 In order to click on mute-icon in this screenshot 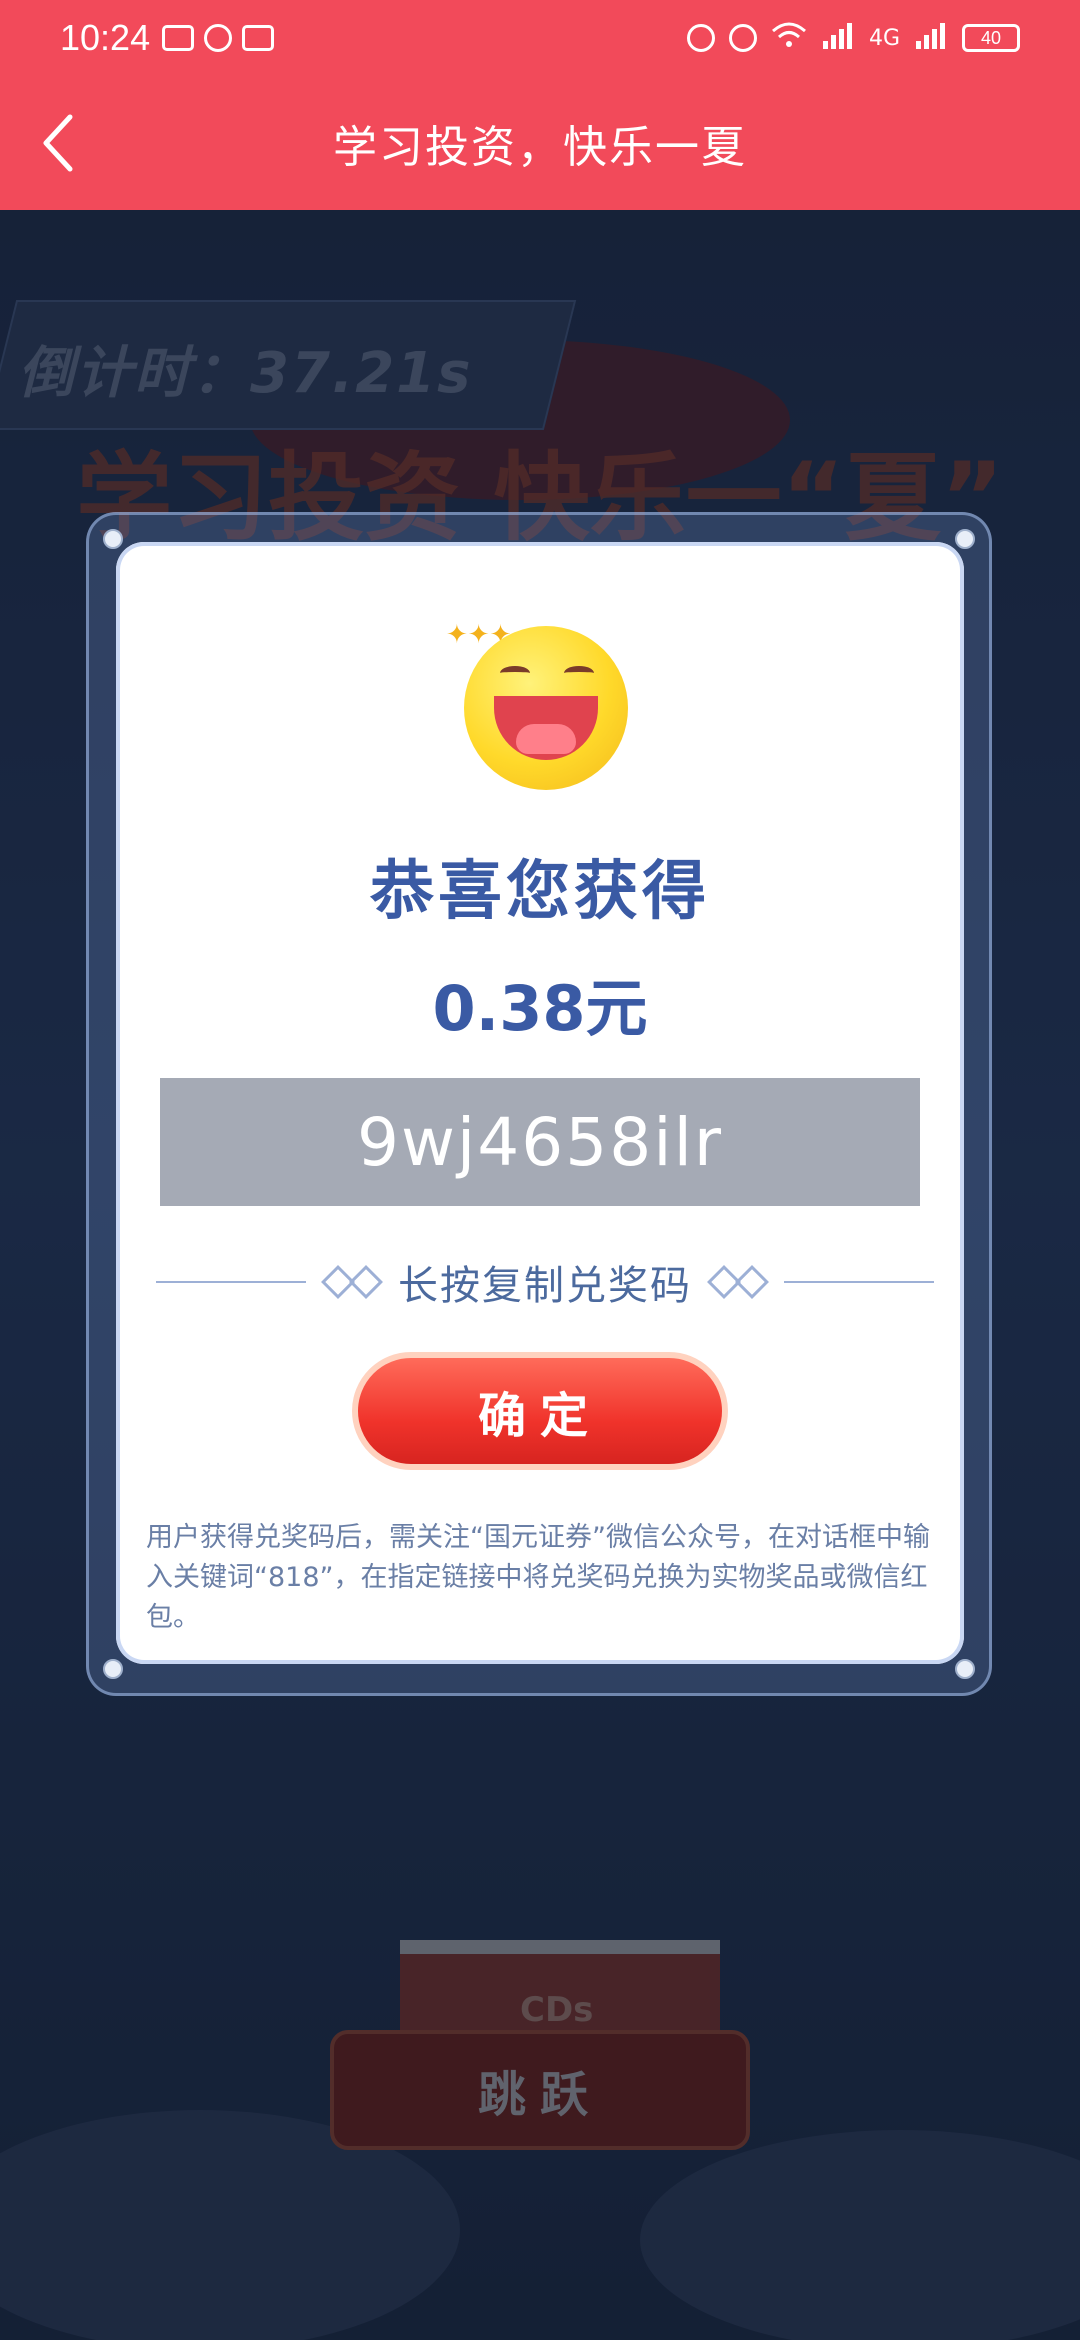, I will do `click(742, 38)`.